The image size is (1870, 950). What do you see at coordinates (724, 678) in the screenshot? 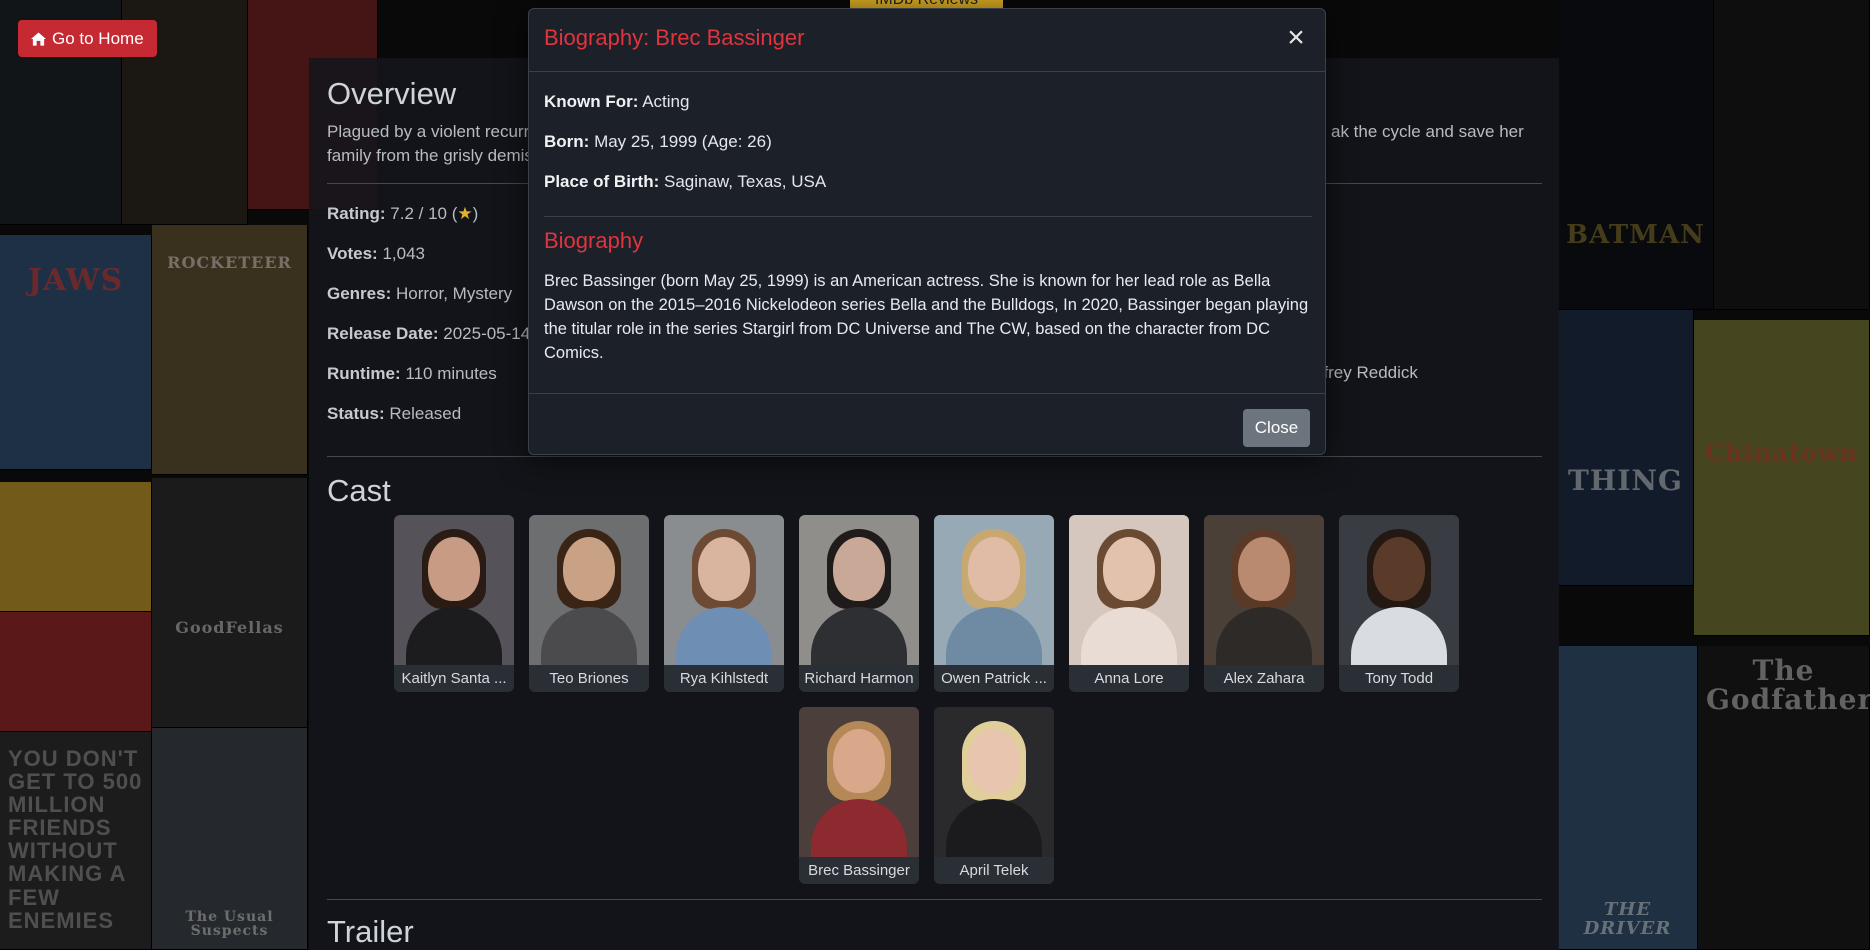
I see `cast-name: Rya Kihlstedt` at bounding box center [724, 678].